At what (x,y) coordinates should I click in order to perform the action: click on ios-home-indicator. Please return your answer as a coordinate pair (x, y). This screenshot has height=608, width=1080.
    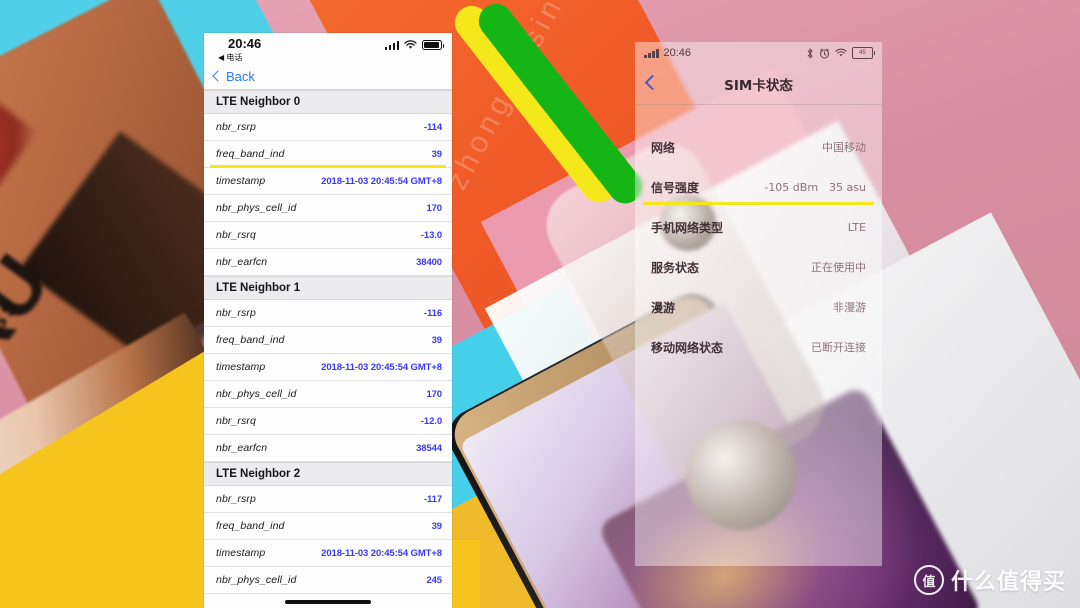
    Looking at the image, I should click on (328, 602).